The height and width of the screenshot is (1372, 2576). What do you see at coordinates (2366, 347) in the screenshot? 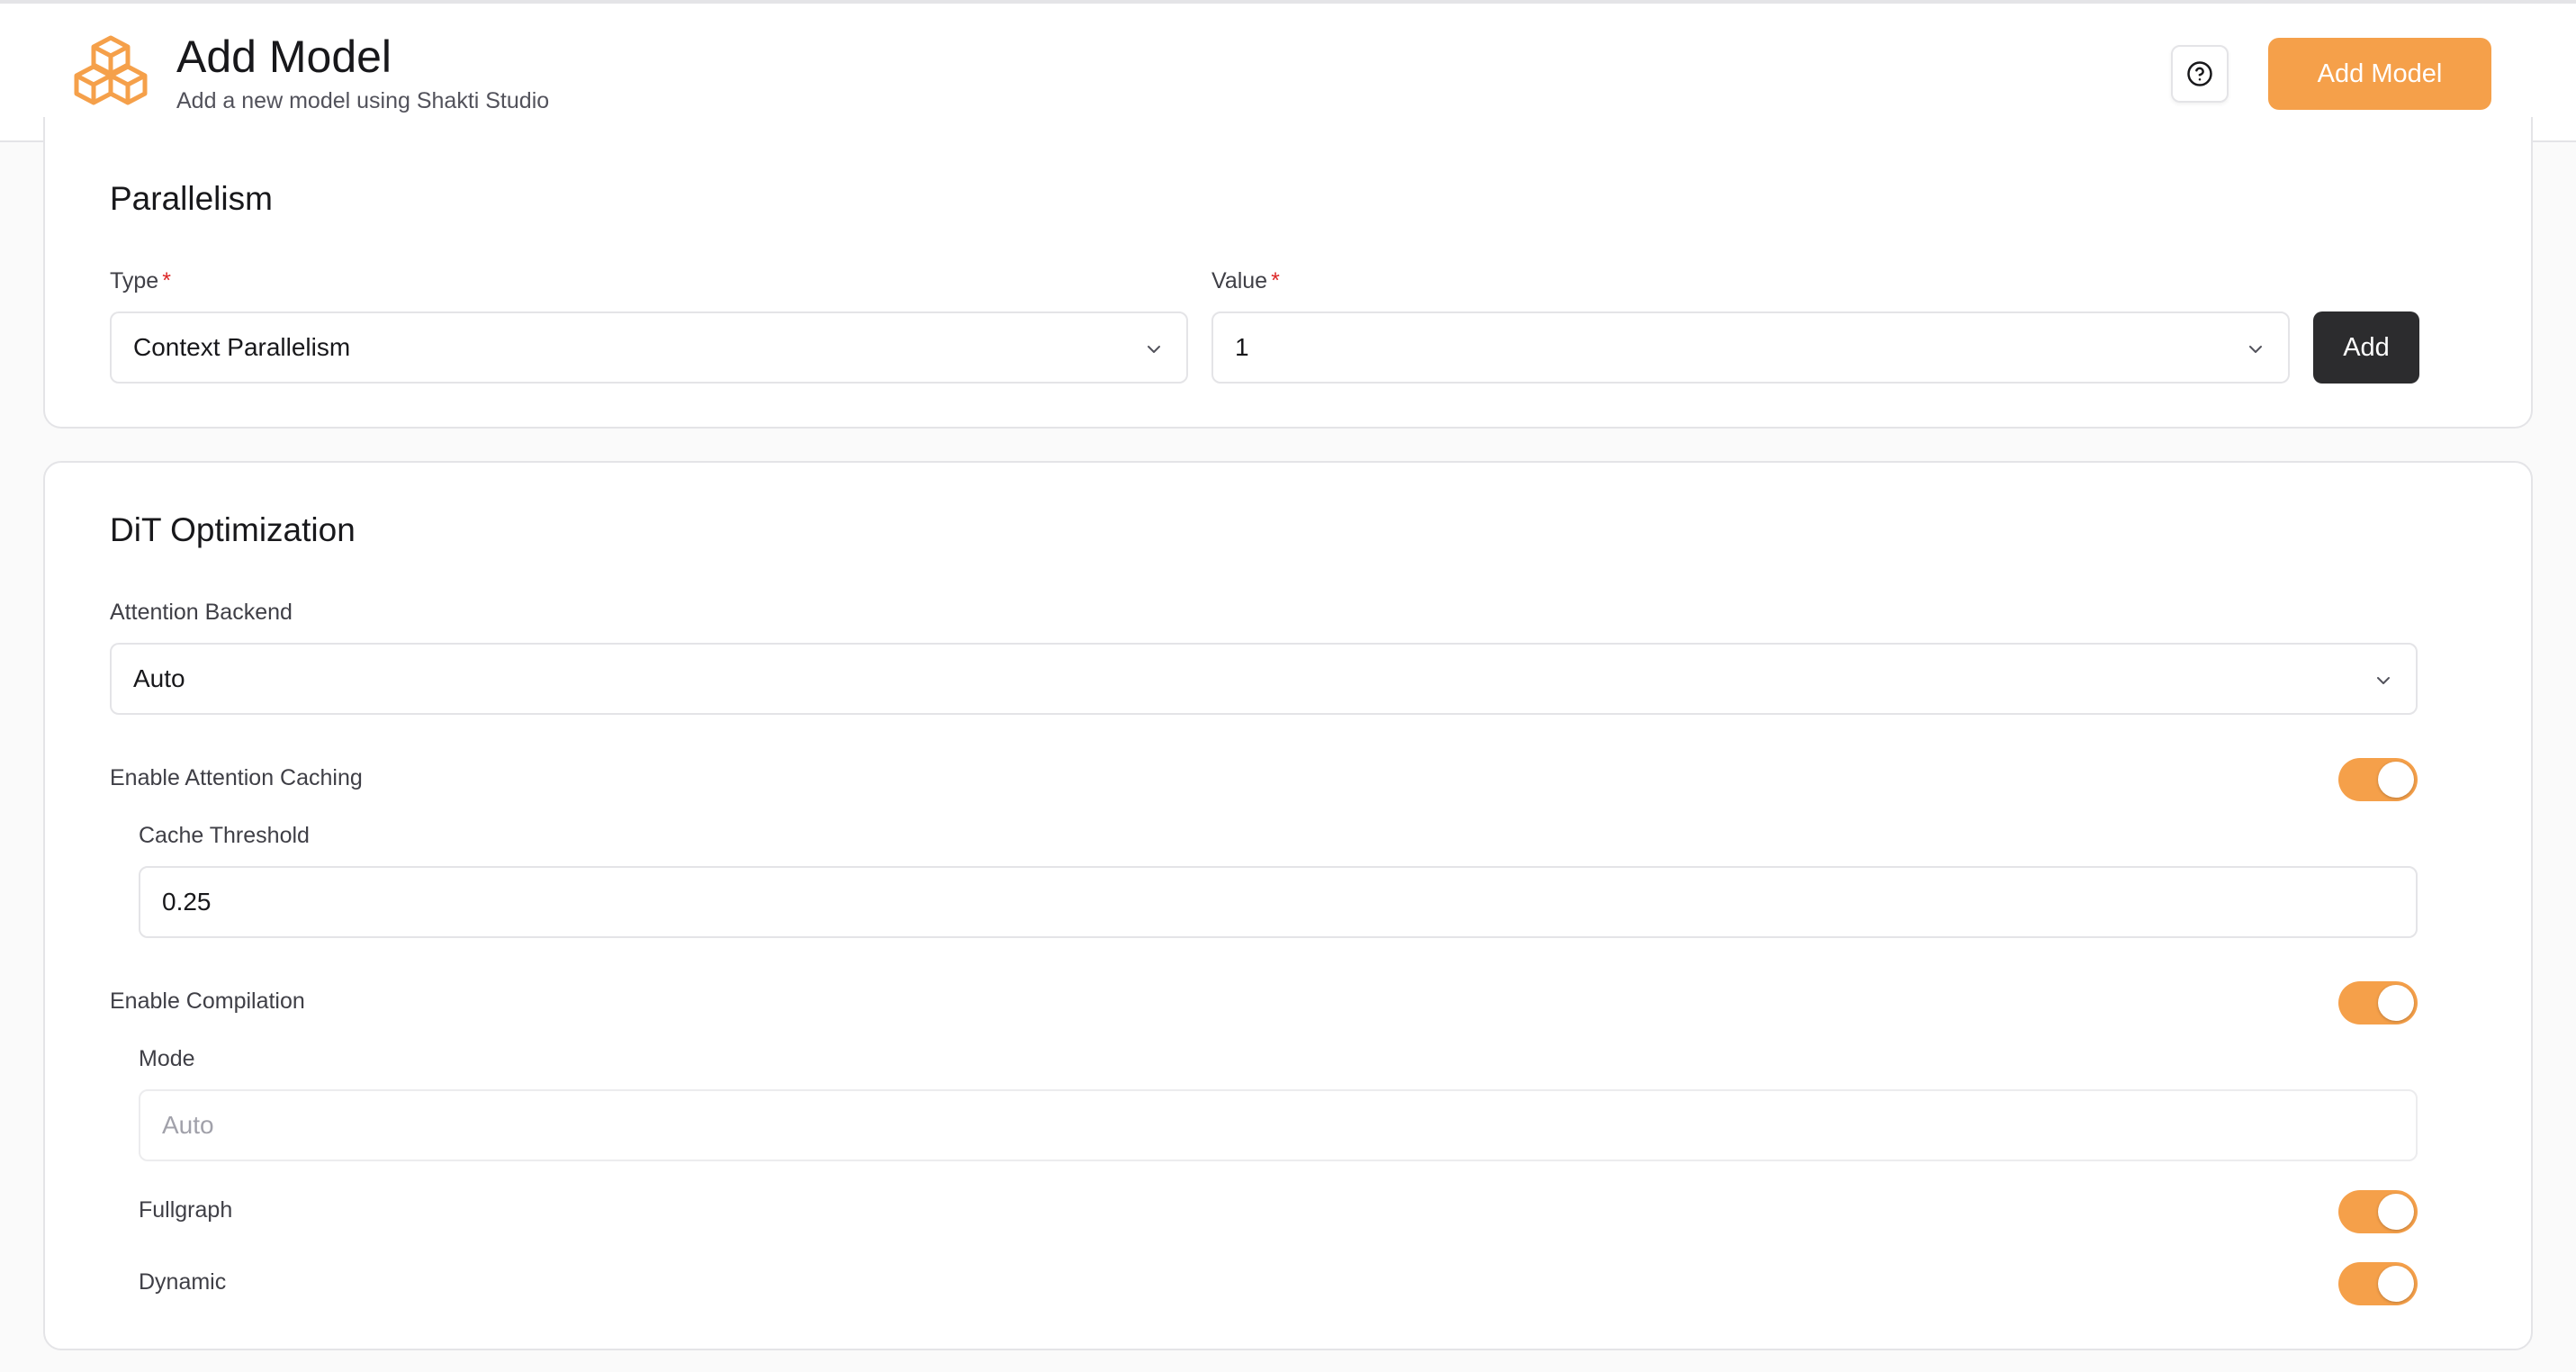
I see `add-parallelism-button: Add` at bounding box center [2366, 347].